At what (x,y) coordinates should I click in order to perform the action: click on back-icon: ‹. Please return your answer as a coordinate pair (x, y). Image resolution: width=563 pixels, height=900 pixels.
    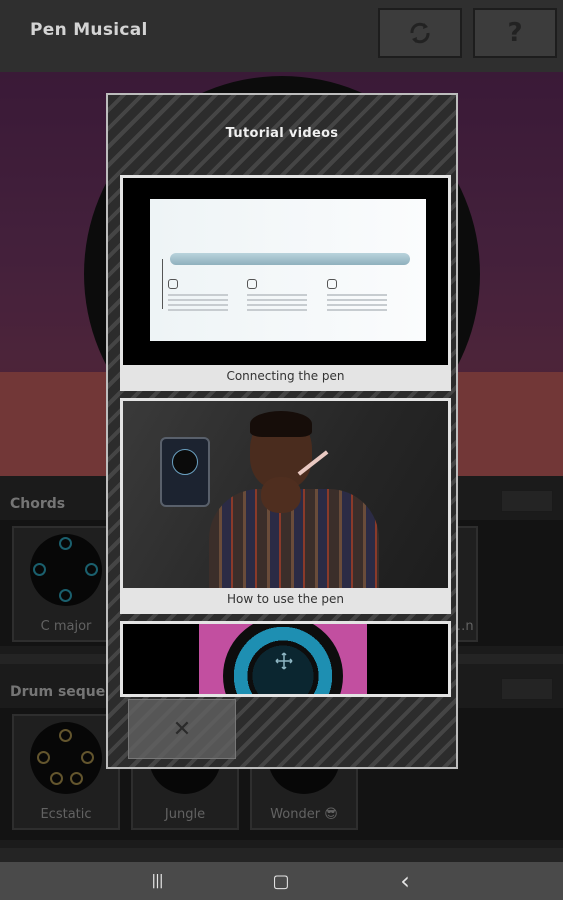
    Looking at the image, I should click on (405, 881).